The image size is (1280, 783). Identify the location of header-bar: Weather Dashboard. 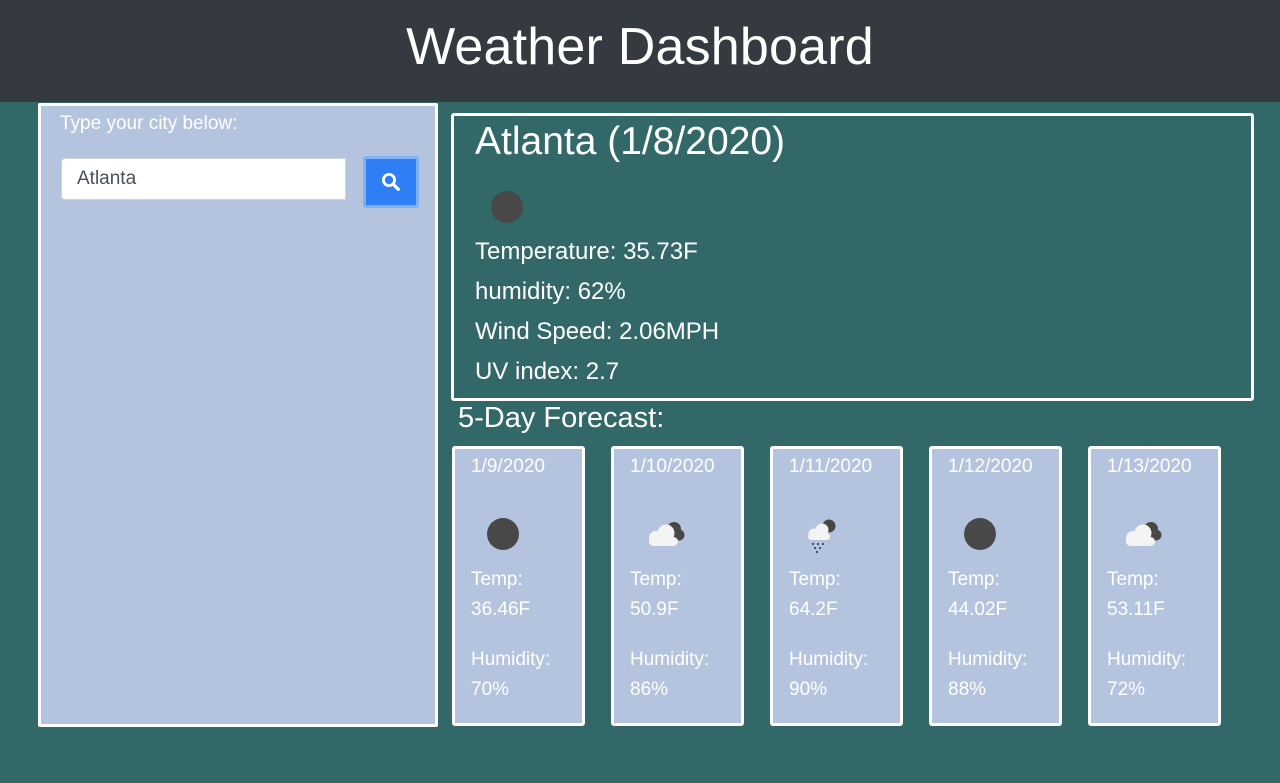
(640, 51).